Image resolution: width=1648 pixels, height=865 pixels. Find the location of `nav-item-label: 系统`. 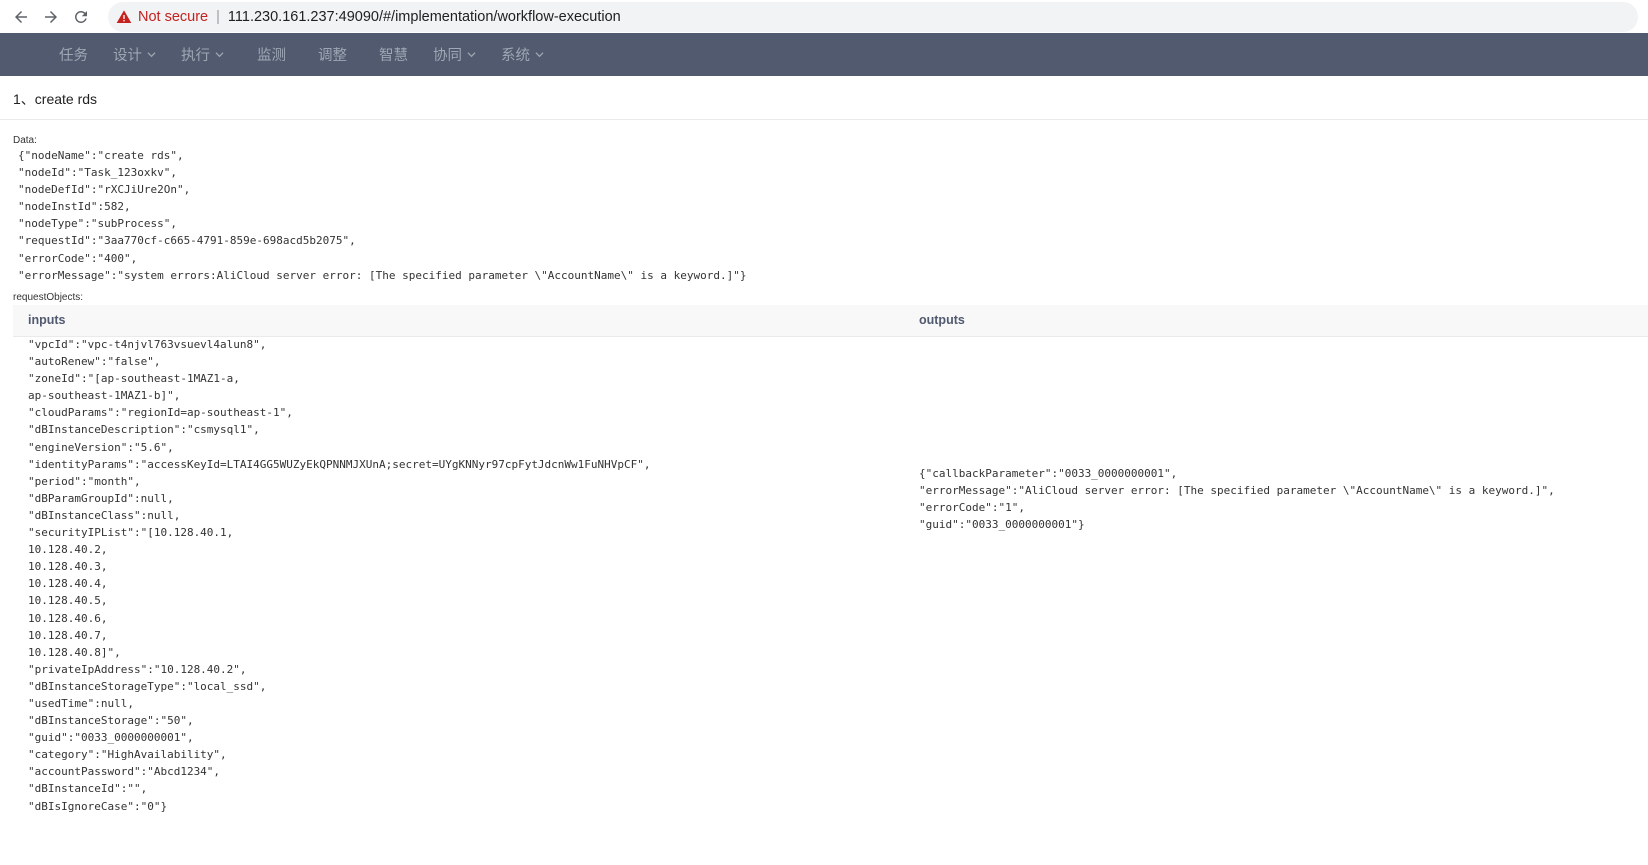

nav-item-label: 系统 is located at coordinates (515, 56).